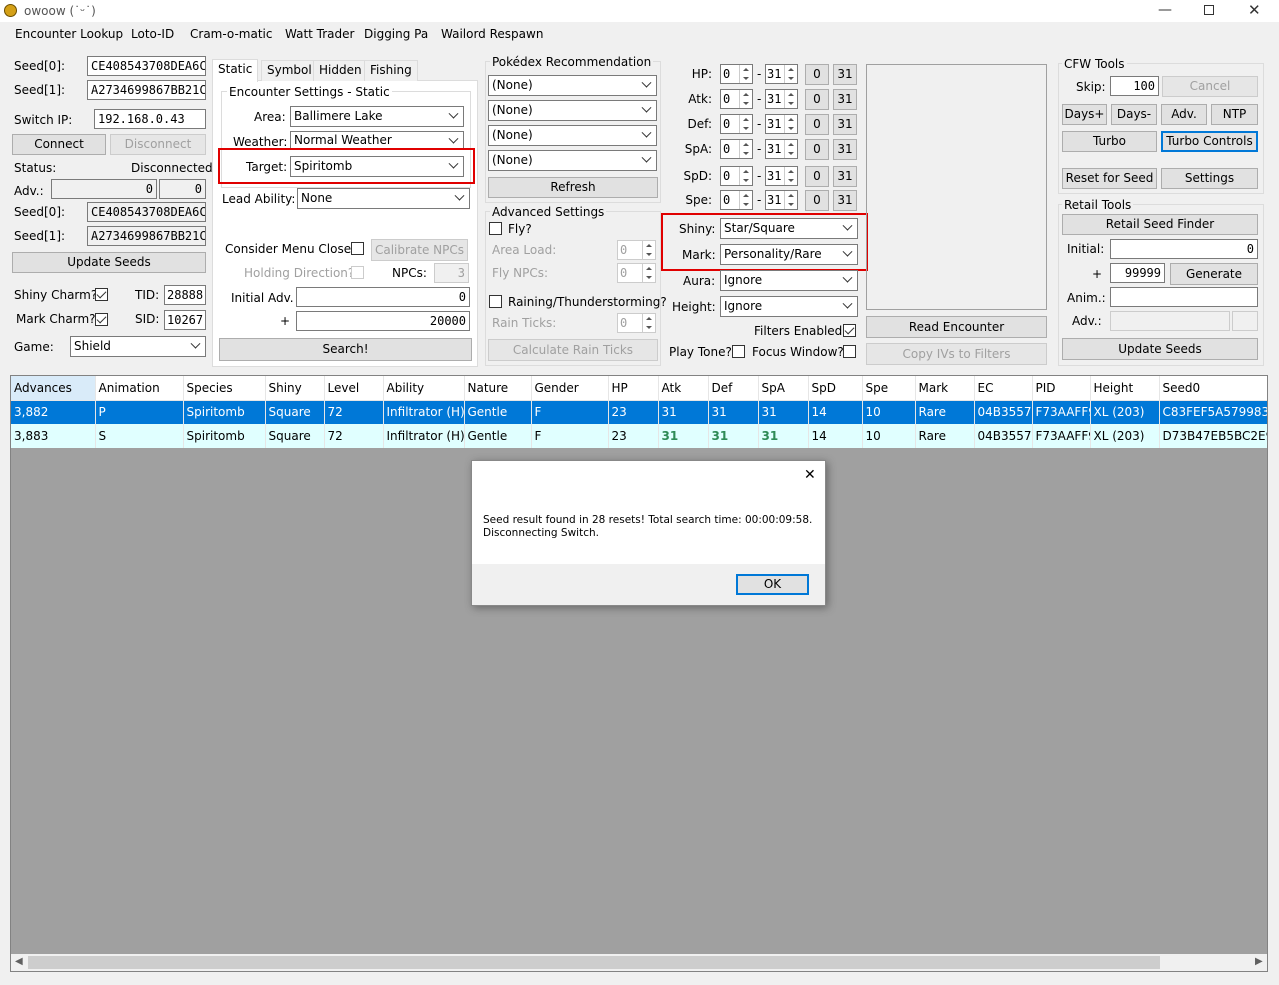 Image resolution: width=1279 pixels, height=985 pixels. I want to click on scroll-left-icon: ◀, so click(19, 962).